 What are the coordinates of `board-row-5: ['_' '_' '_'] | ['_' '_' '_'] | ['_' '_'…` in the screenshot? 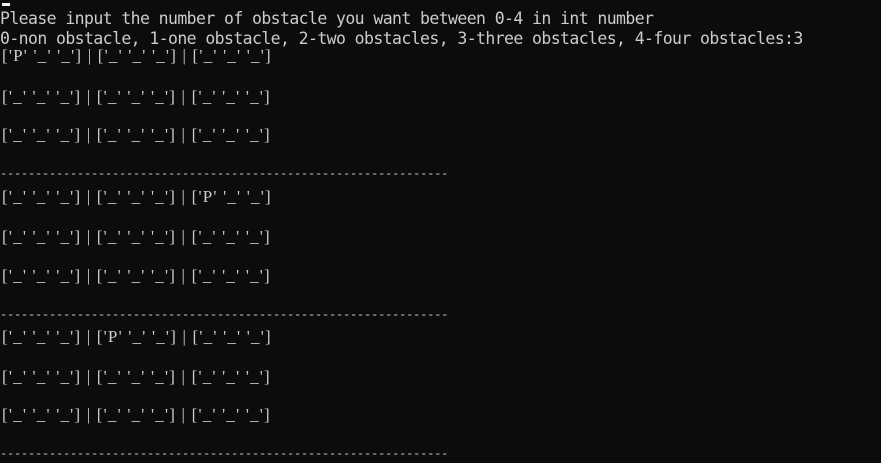 It's located at (136, 236).